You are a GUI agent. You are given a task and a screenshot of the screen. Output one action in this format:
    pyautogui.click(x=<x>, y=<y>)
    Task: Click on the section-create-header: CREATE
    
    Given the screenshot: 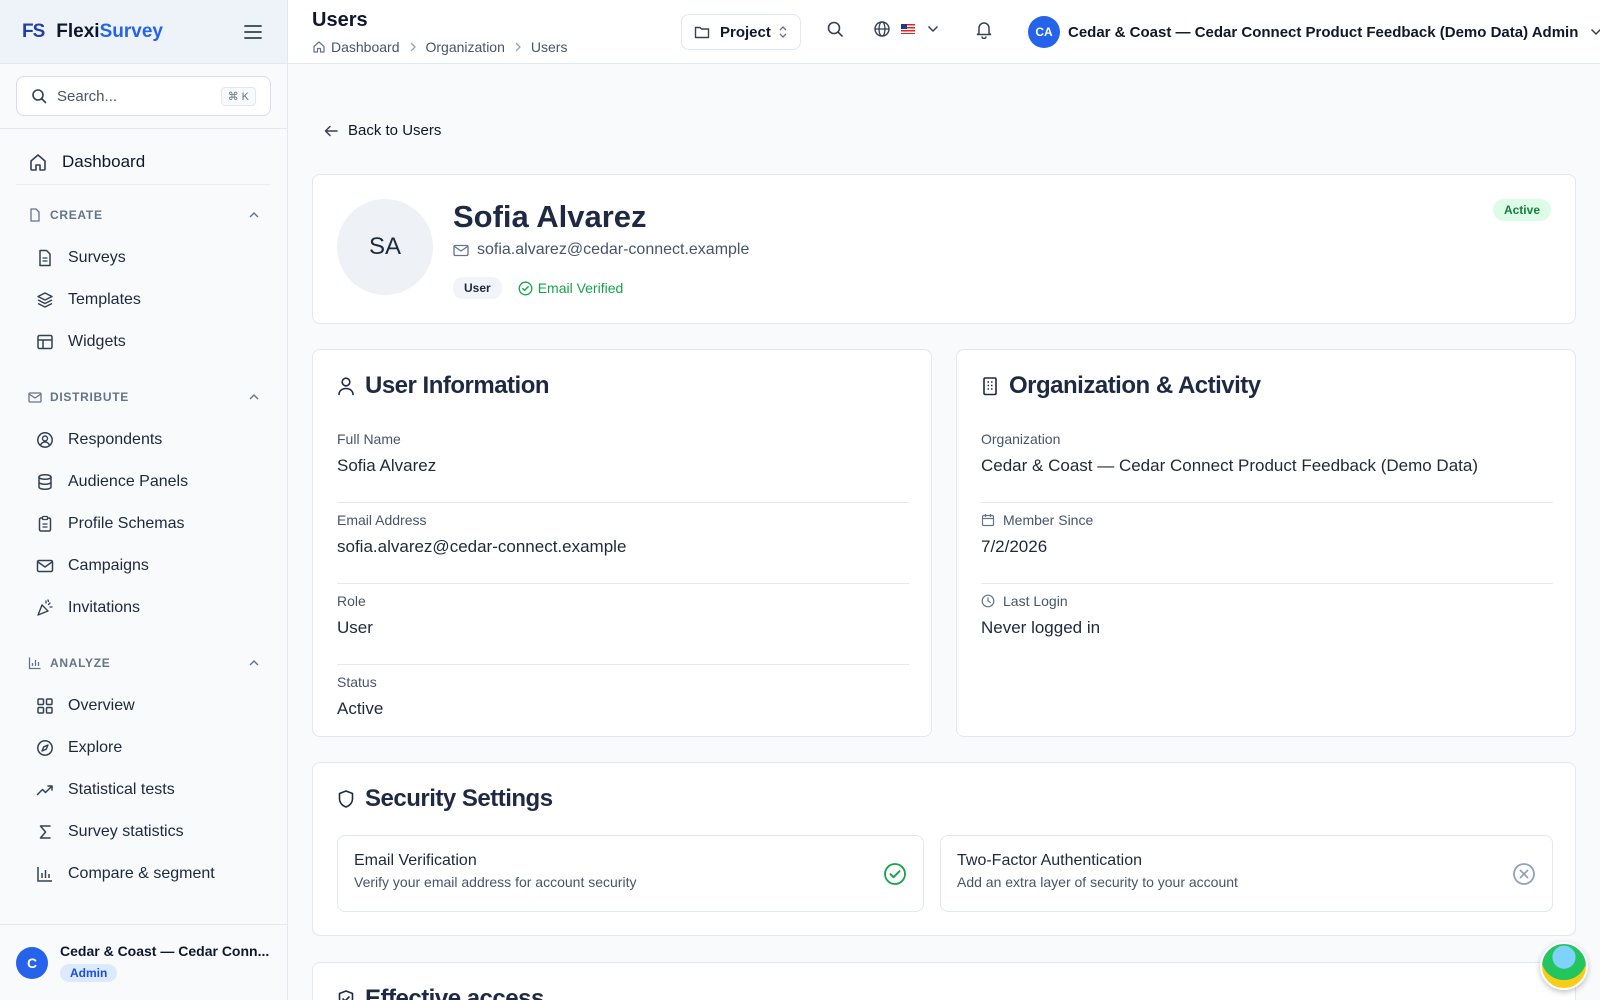 What is the action you would take?
    pyautogui.click(x=143, y=215)
    